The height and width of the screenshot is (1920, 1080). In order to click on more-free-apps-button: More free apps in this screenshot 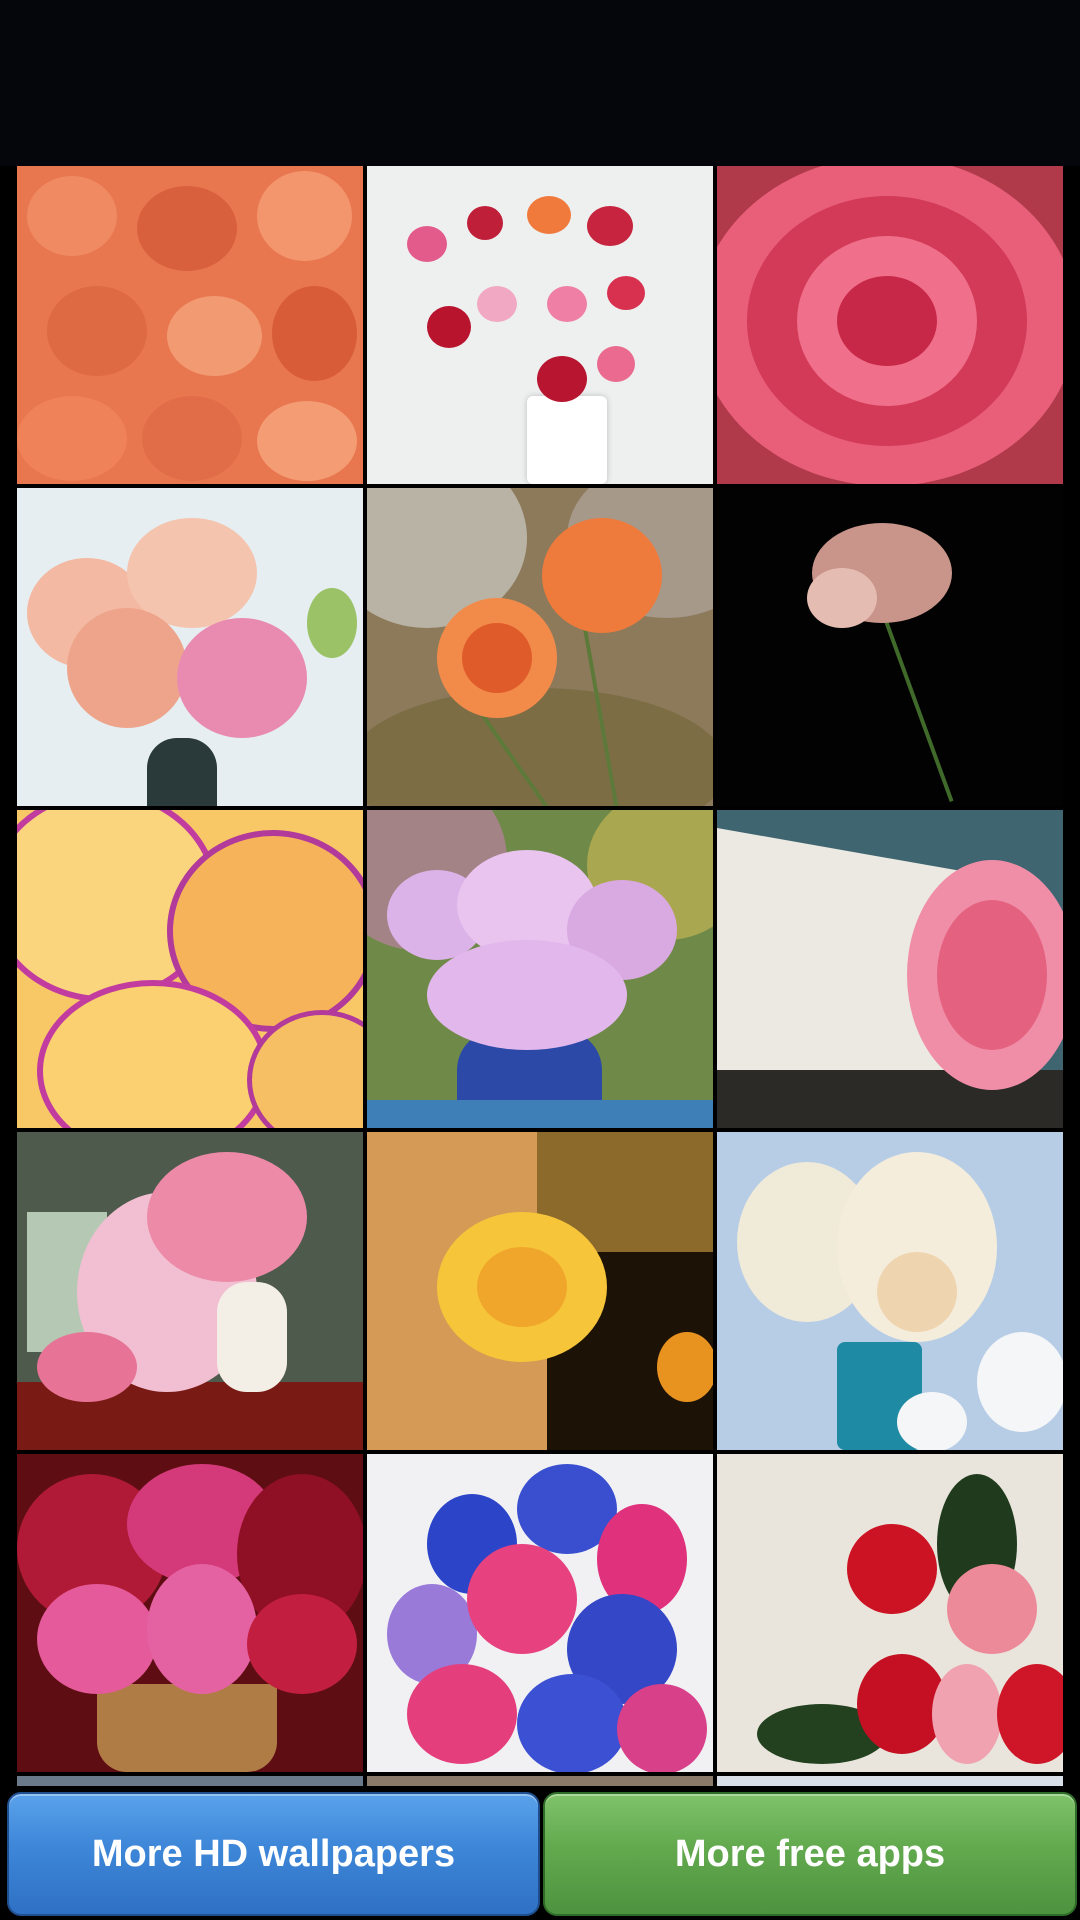, I will do `click(810, 1854)`.